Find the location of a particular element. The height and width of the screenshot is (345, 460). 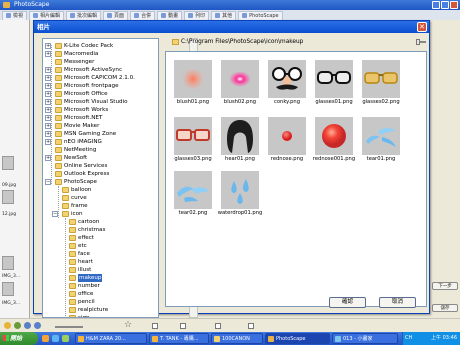

tree-item: + NewSoft is located at coordinates (100, 158).